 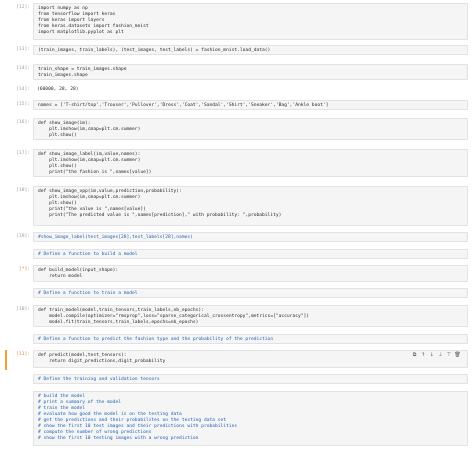 I want to click on output-text: (60000, 28, 28), so click(x=58, y=89).